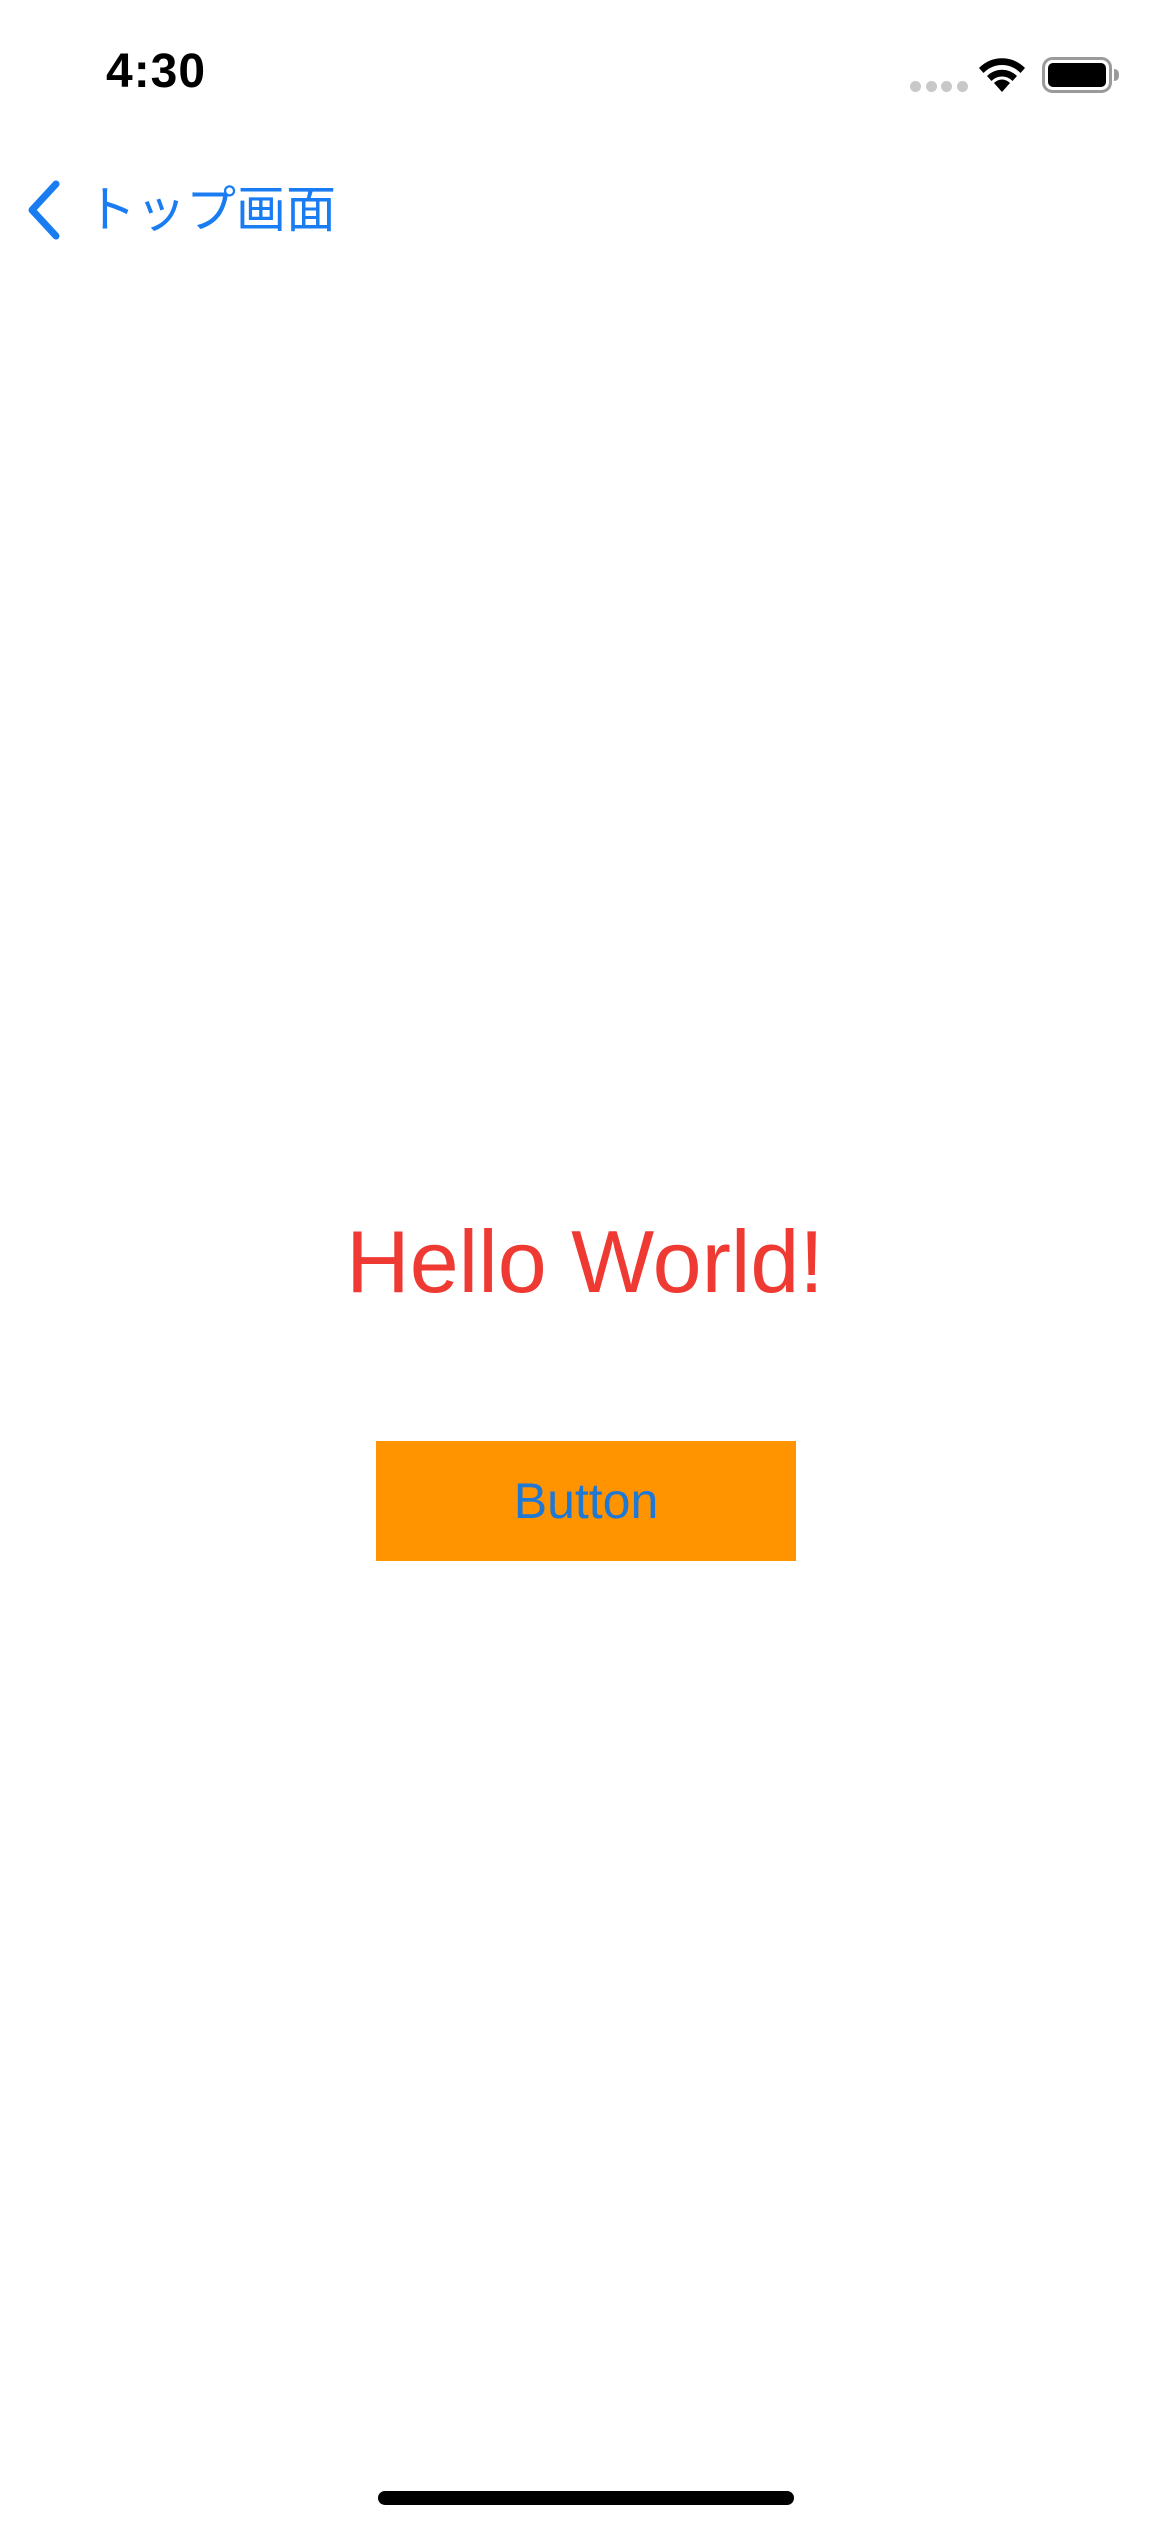 Image resolution: width=1170 pixels, height=2532 pixels. I want to click on main-button: Button, so click(586, 1501).